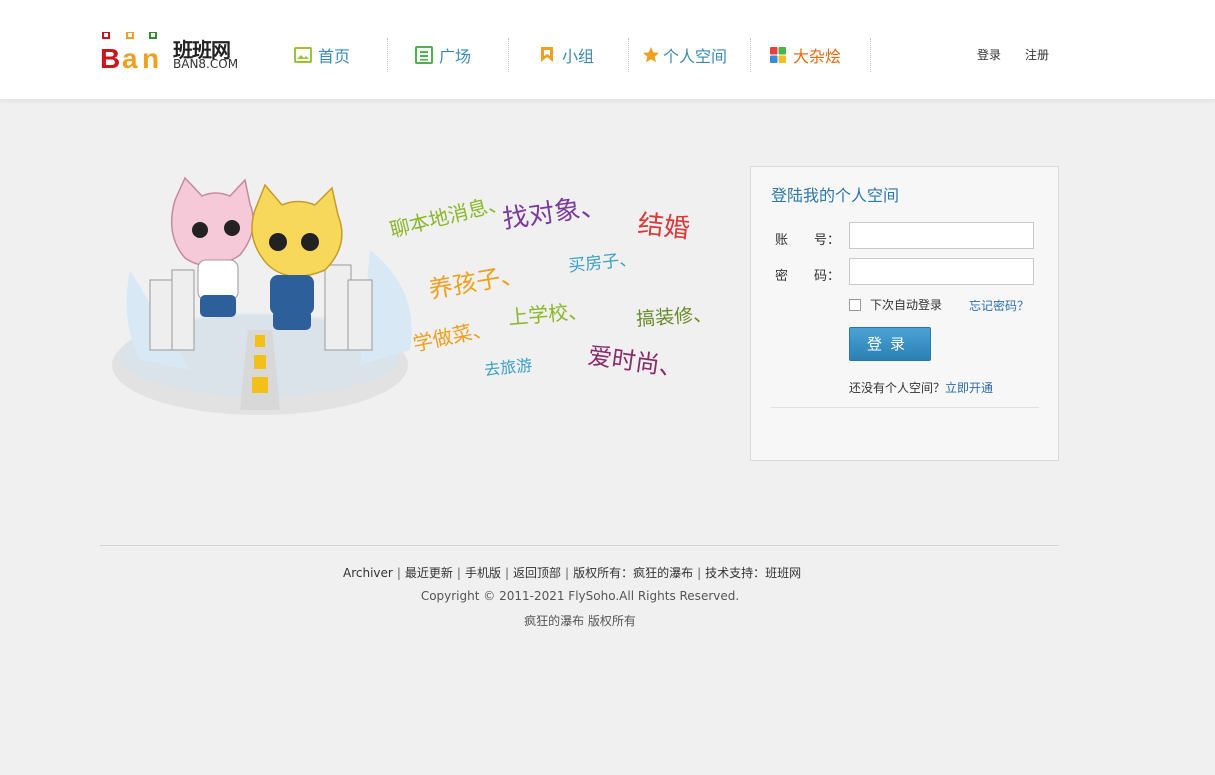 This screenshot has height=775, width=1215. Describe the element at coordinates (941, 235) in the screenshot. I see `account-input` at that location.